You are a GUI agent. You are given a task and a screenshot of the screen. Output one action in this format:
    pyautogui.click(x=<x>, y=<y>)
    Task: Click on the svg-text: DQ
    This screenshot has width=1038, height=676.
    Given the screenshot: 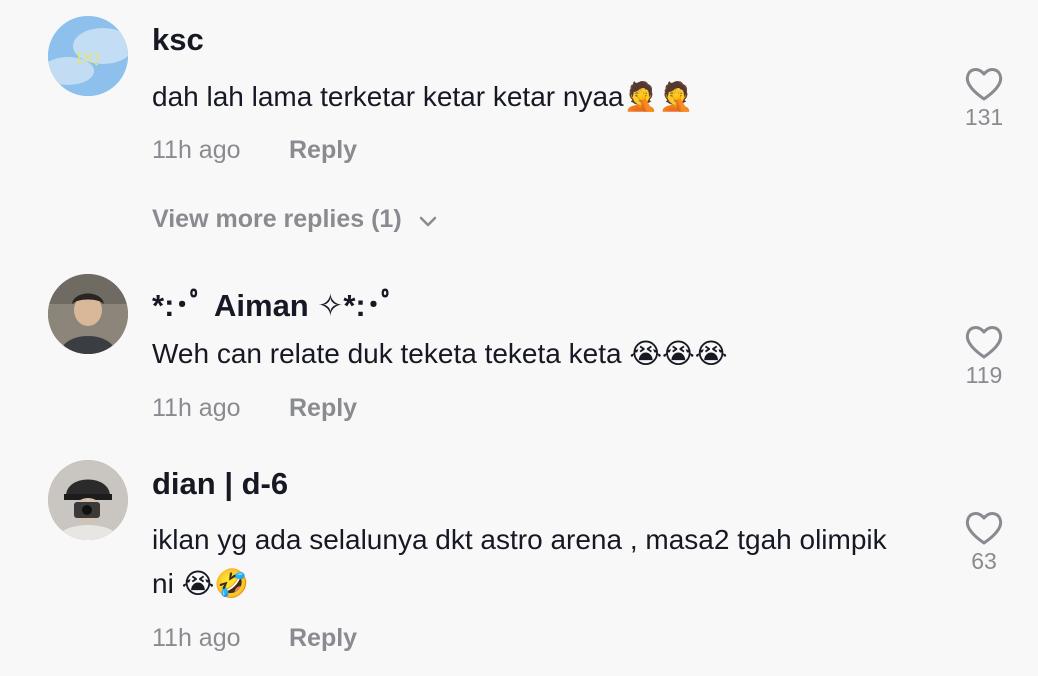 What is the action you would take?
    pyautogui.click(x=88, y=58)
    